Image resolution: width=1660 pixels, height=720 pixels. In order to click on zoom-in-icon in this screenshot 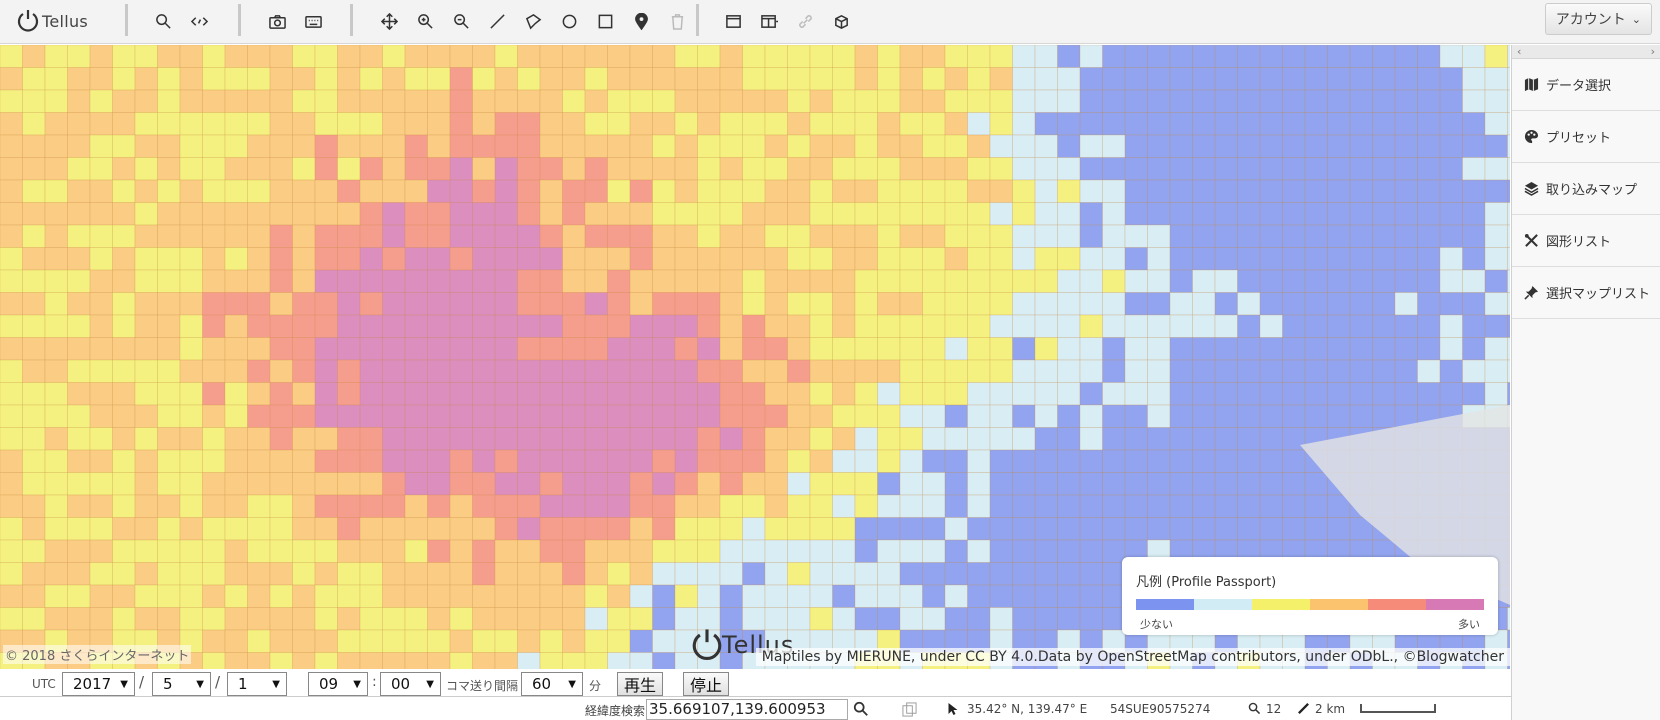, I will do `click(425, 21)`.